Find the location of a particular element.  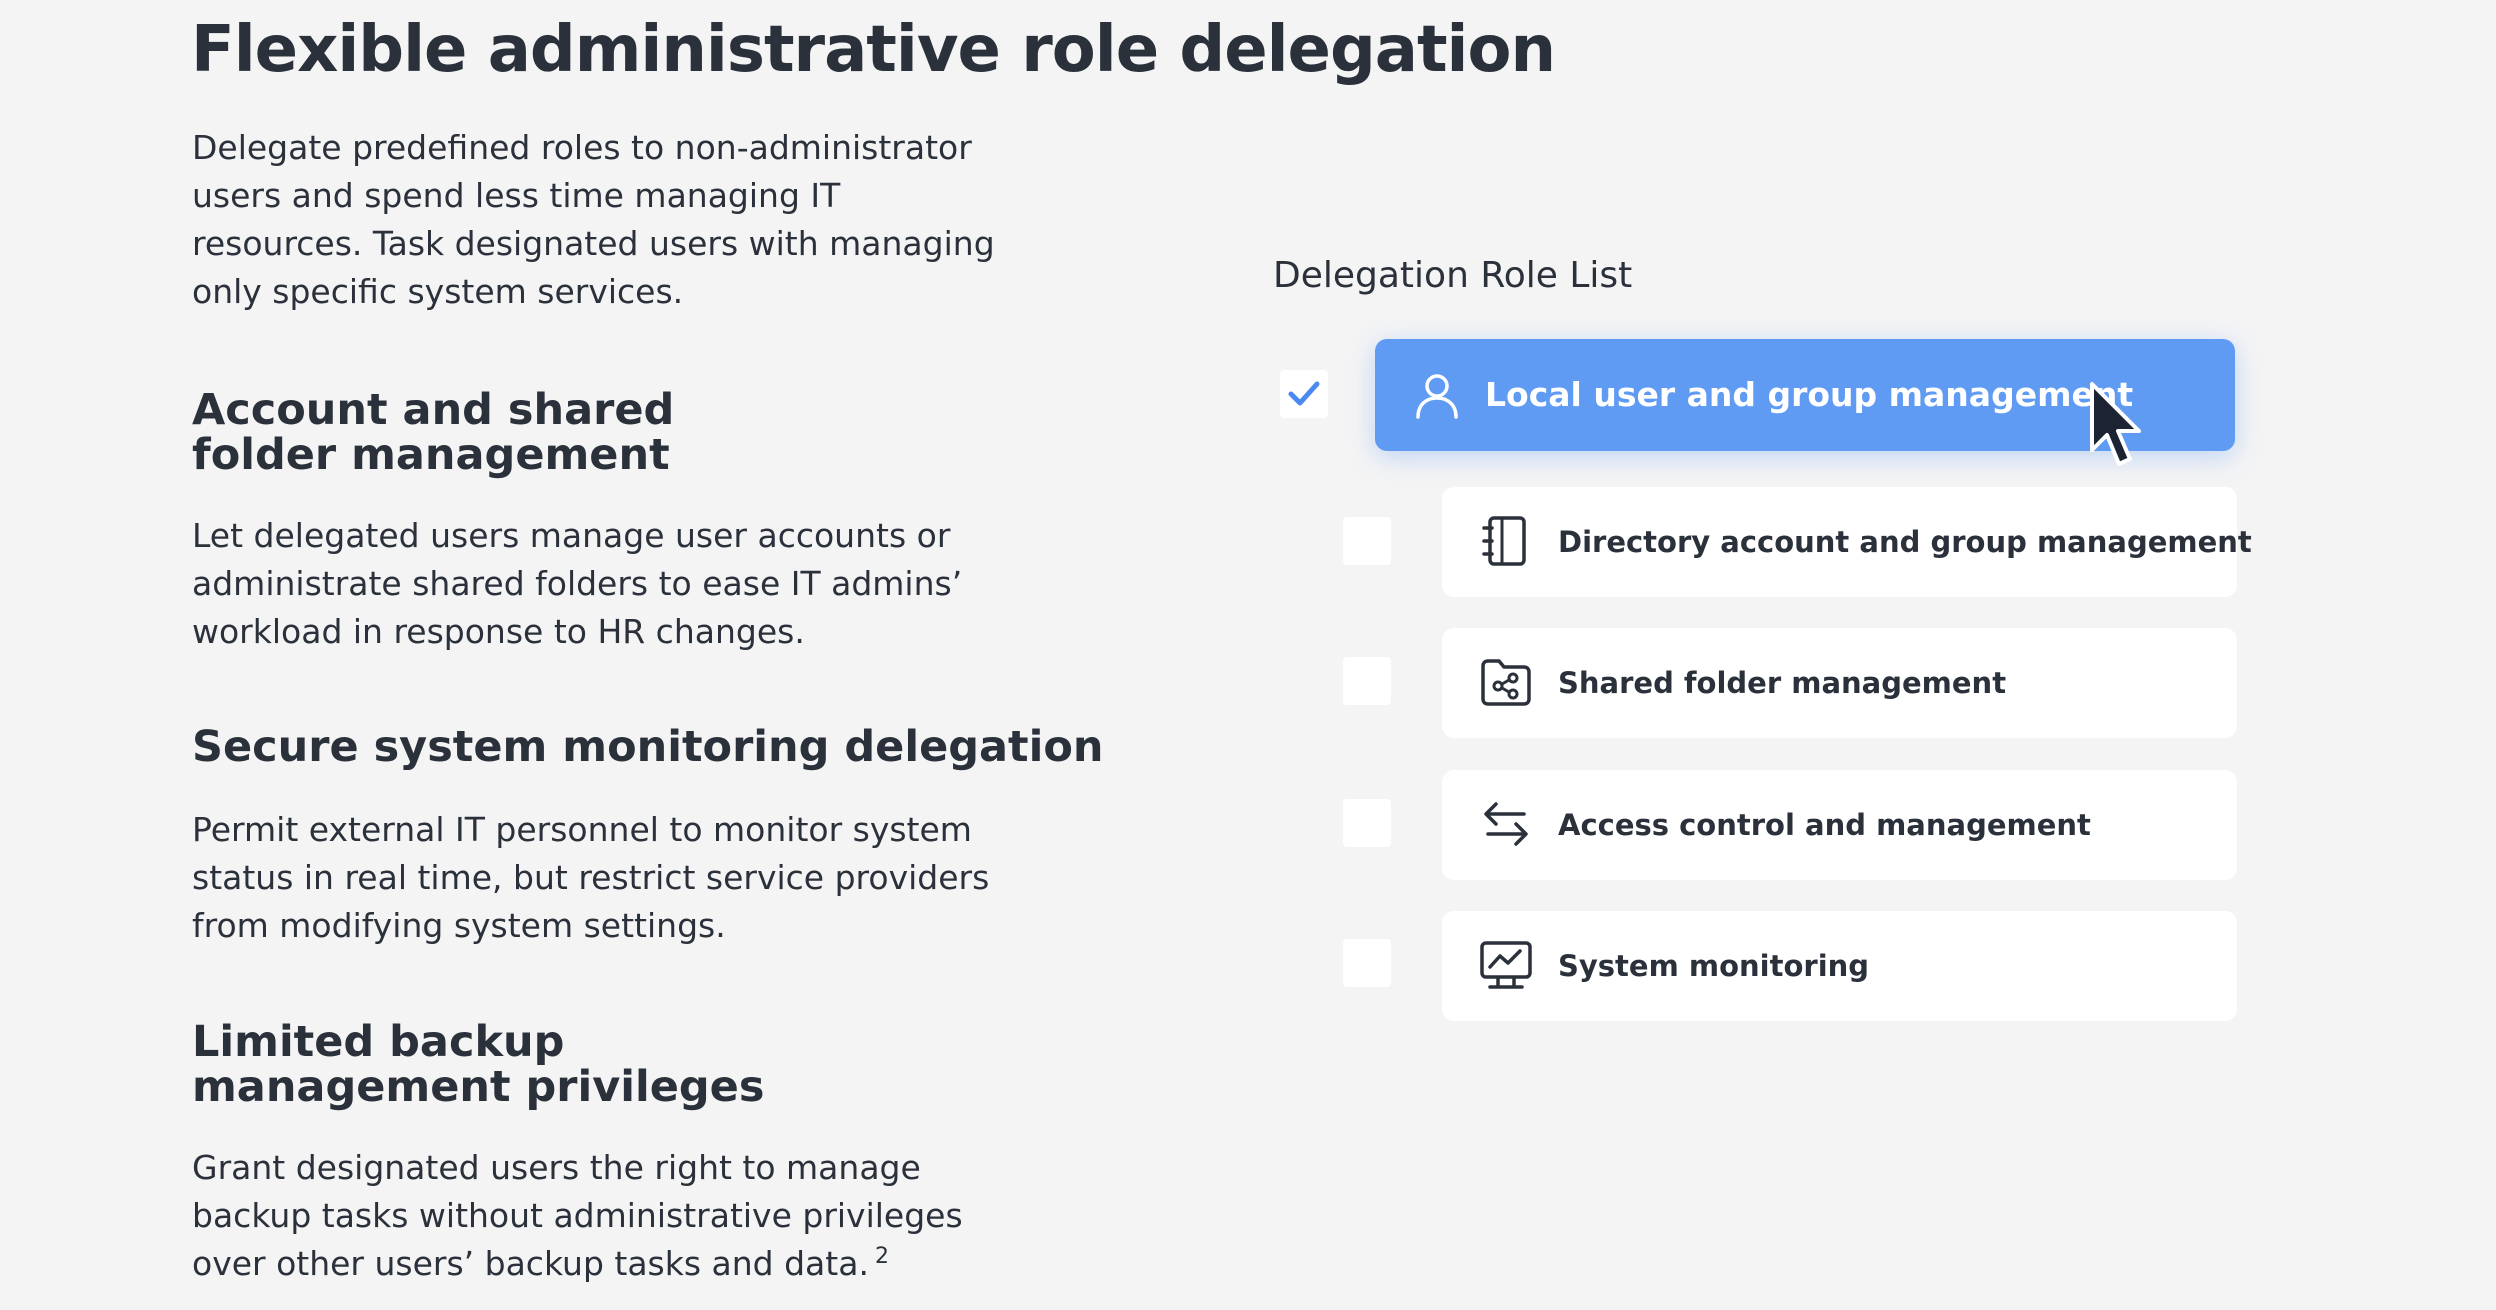

role-checkbox-local-user is located at coordinates (1304, 394).